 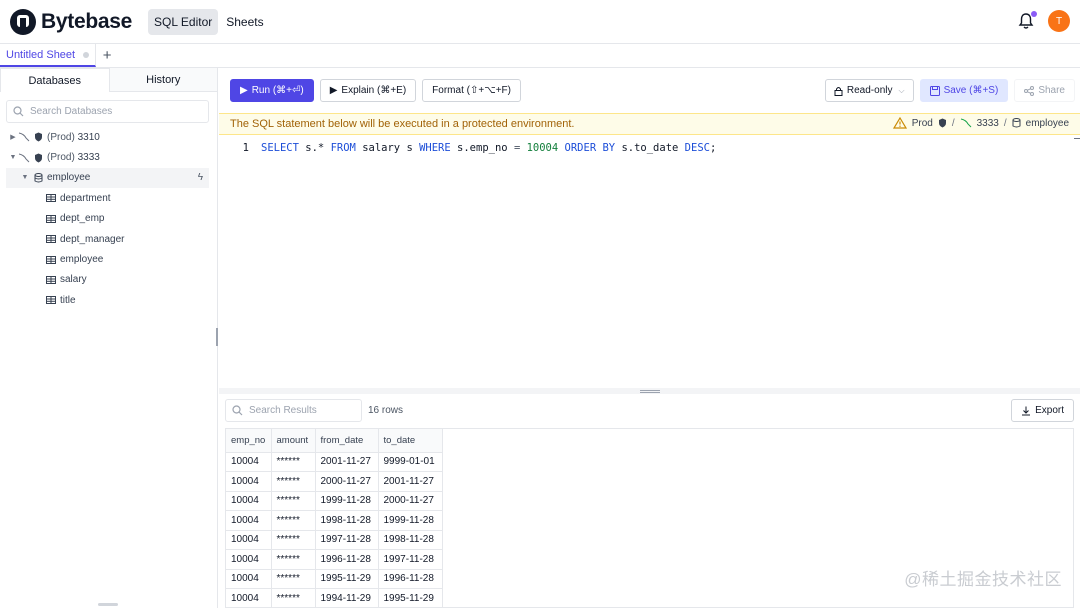 I want to click on top-nav: SQL Editor Sheets, so click(x=208, y=21).